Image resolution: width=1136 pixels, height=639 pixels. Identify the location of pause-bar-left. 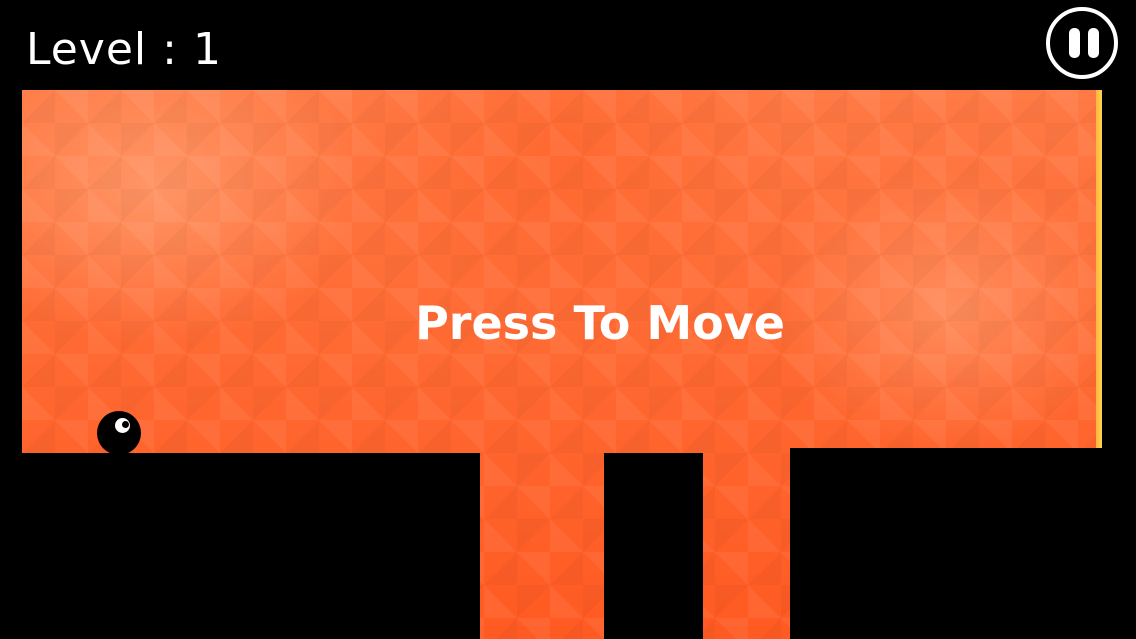
(1074, 43).